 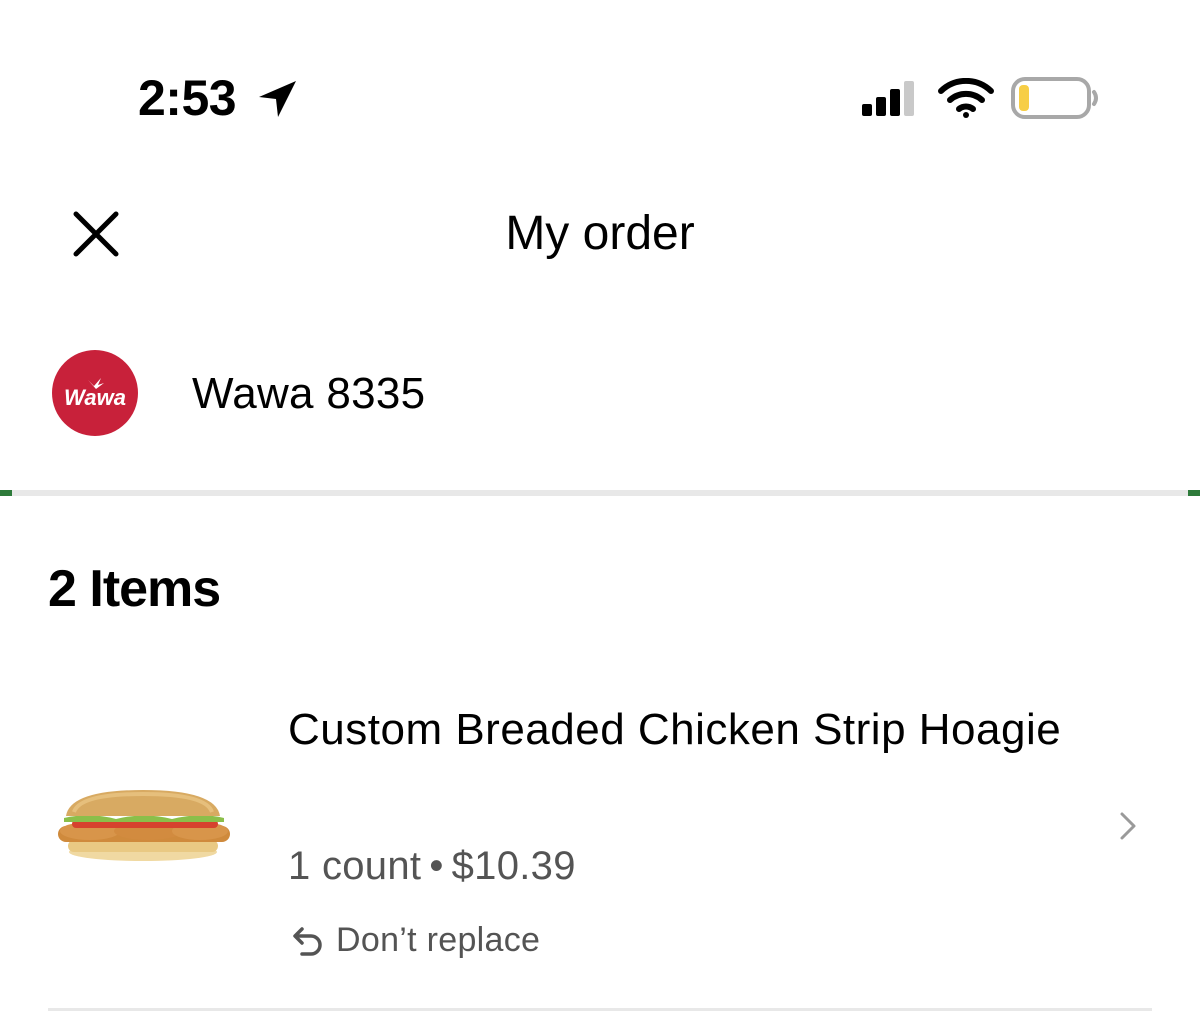 I want to click on item-price: $10.39, so click(x=513, y=866).